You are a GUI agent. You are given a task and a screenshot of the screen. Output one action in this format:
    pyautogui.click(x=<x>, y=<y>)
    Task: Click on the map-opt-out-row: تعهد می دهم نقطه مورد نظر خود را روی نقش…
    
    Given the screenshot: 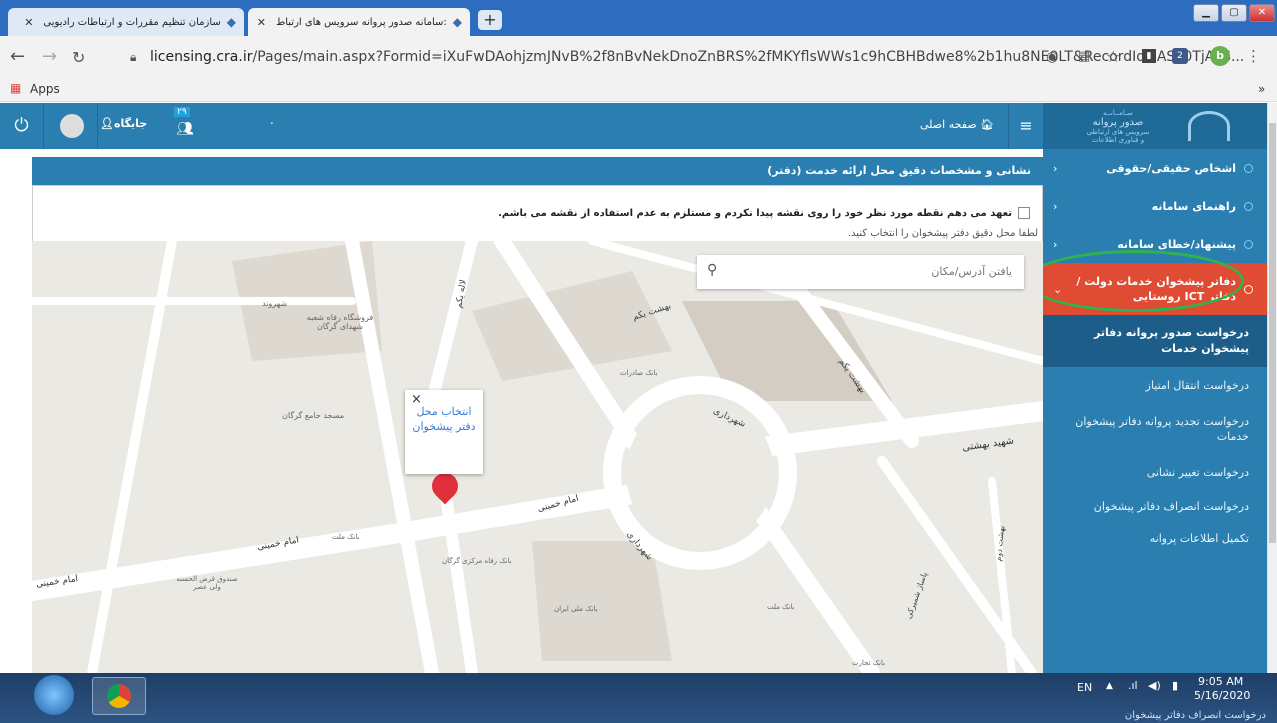 What is the action you would take?
    pyautogui.click(x=537, y=213)
    